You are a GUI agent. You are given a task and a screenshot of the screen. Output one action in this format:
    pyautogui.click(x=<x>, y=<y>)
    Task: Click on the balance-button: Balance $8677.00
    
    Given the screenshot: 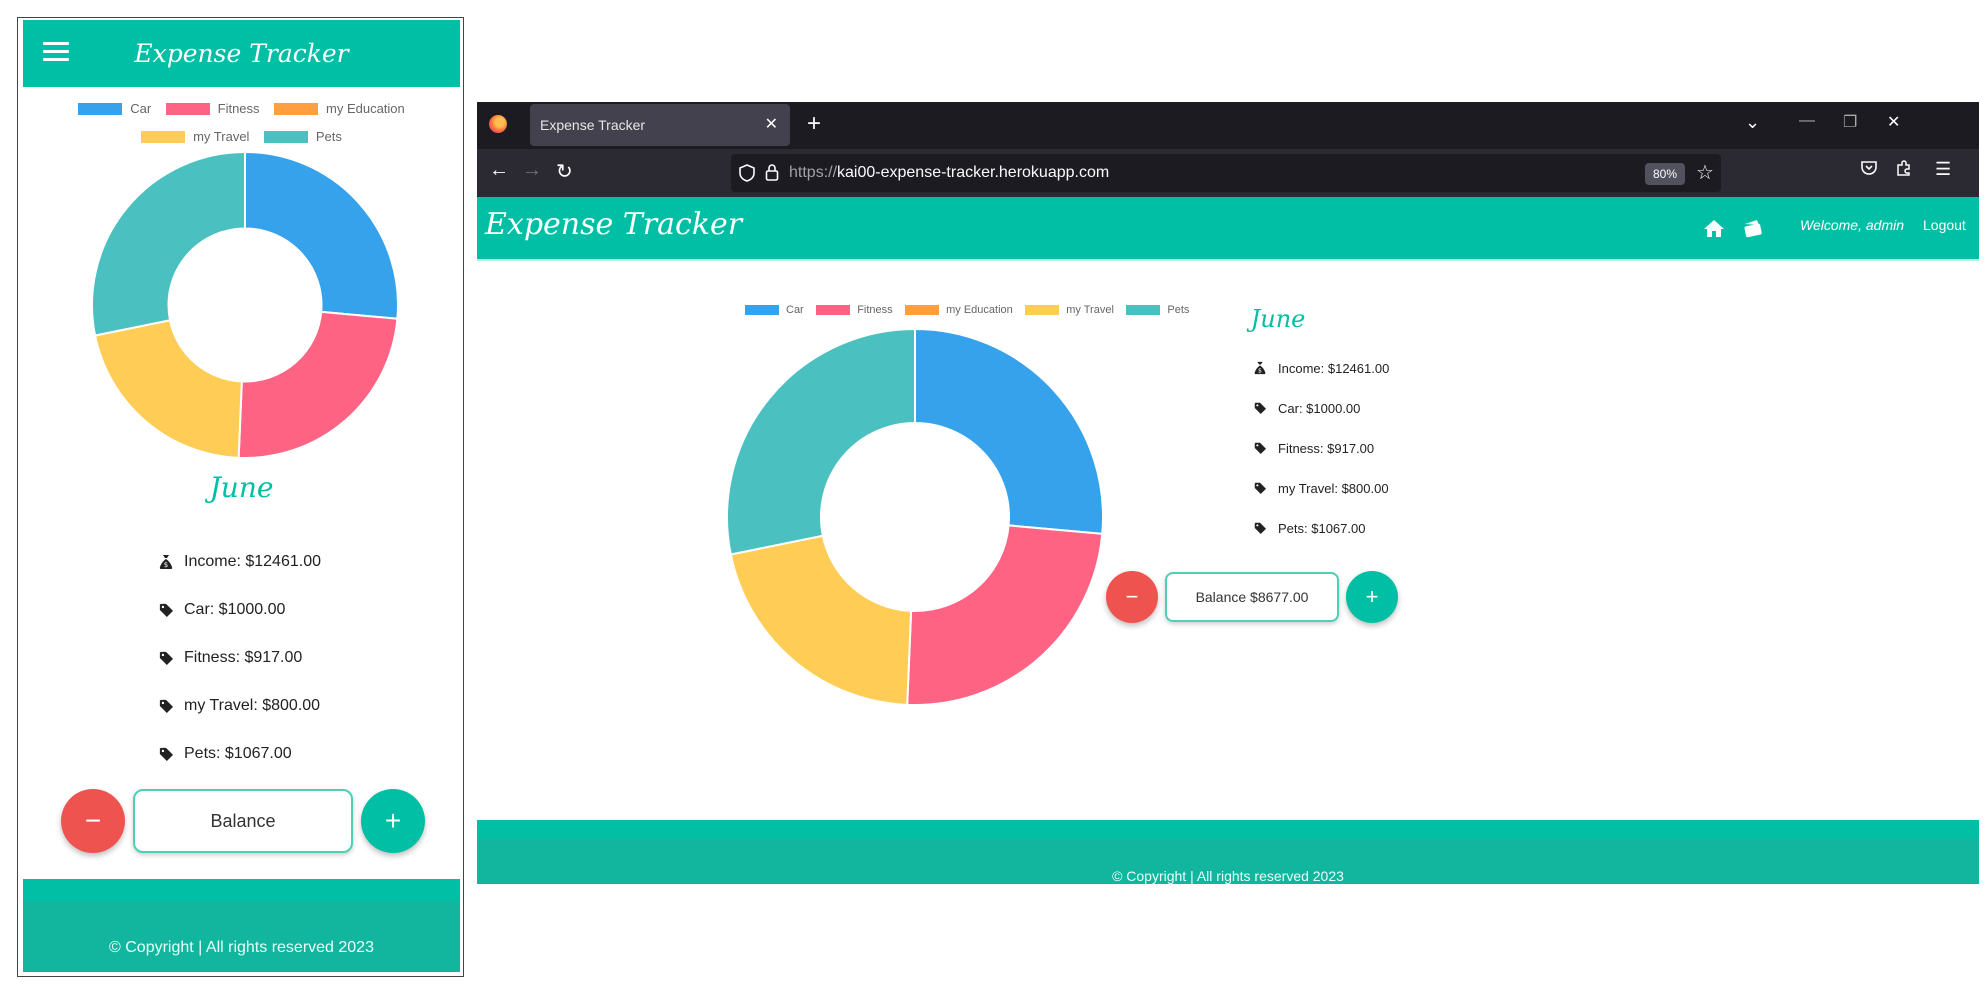 What is the action you would take?
    pyautogui.click(x=1252, y=597)
    